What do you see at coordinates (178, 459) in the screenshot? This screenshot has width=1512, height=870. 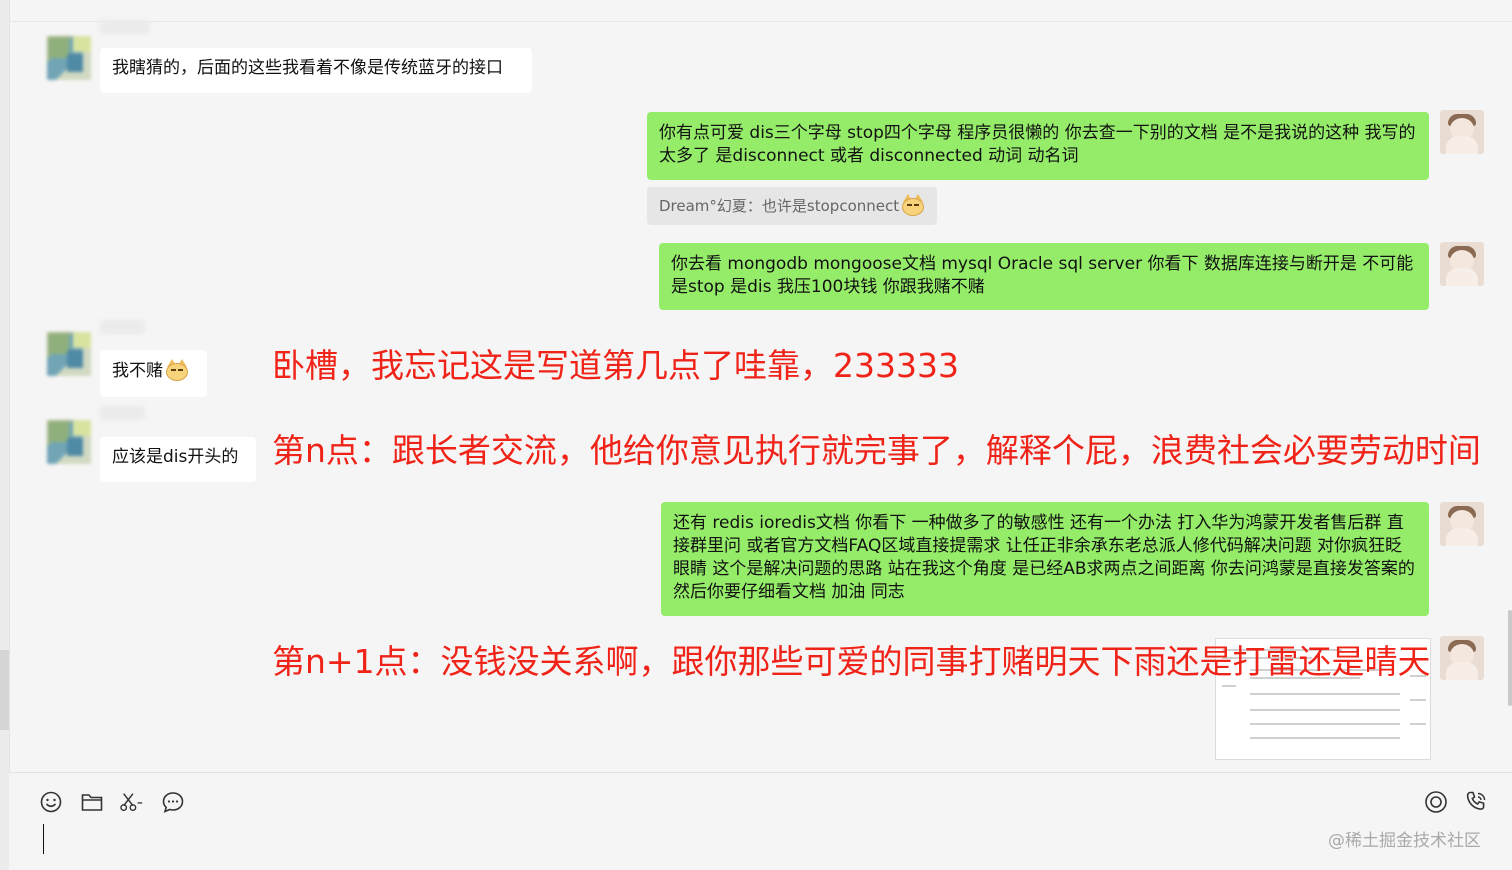 I see `message-incoming: 应该是dis开头的` at bounding box center [178, 459].